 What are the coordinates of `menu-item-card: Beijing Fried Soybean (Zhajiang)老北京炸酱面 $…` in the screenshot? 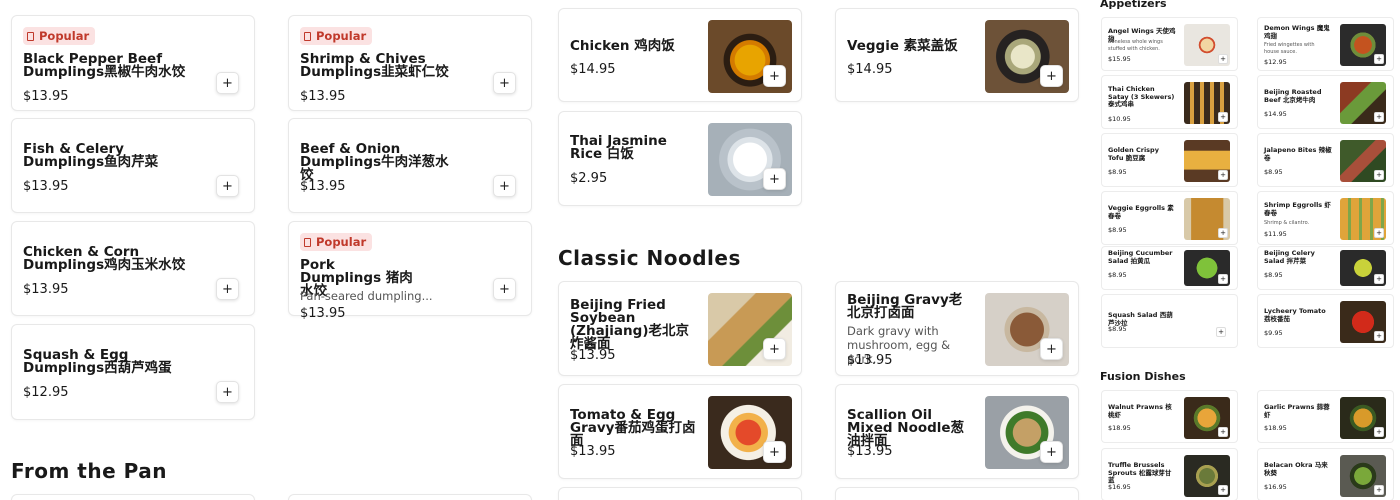 It's located at (680, 328).